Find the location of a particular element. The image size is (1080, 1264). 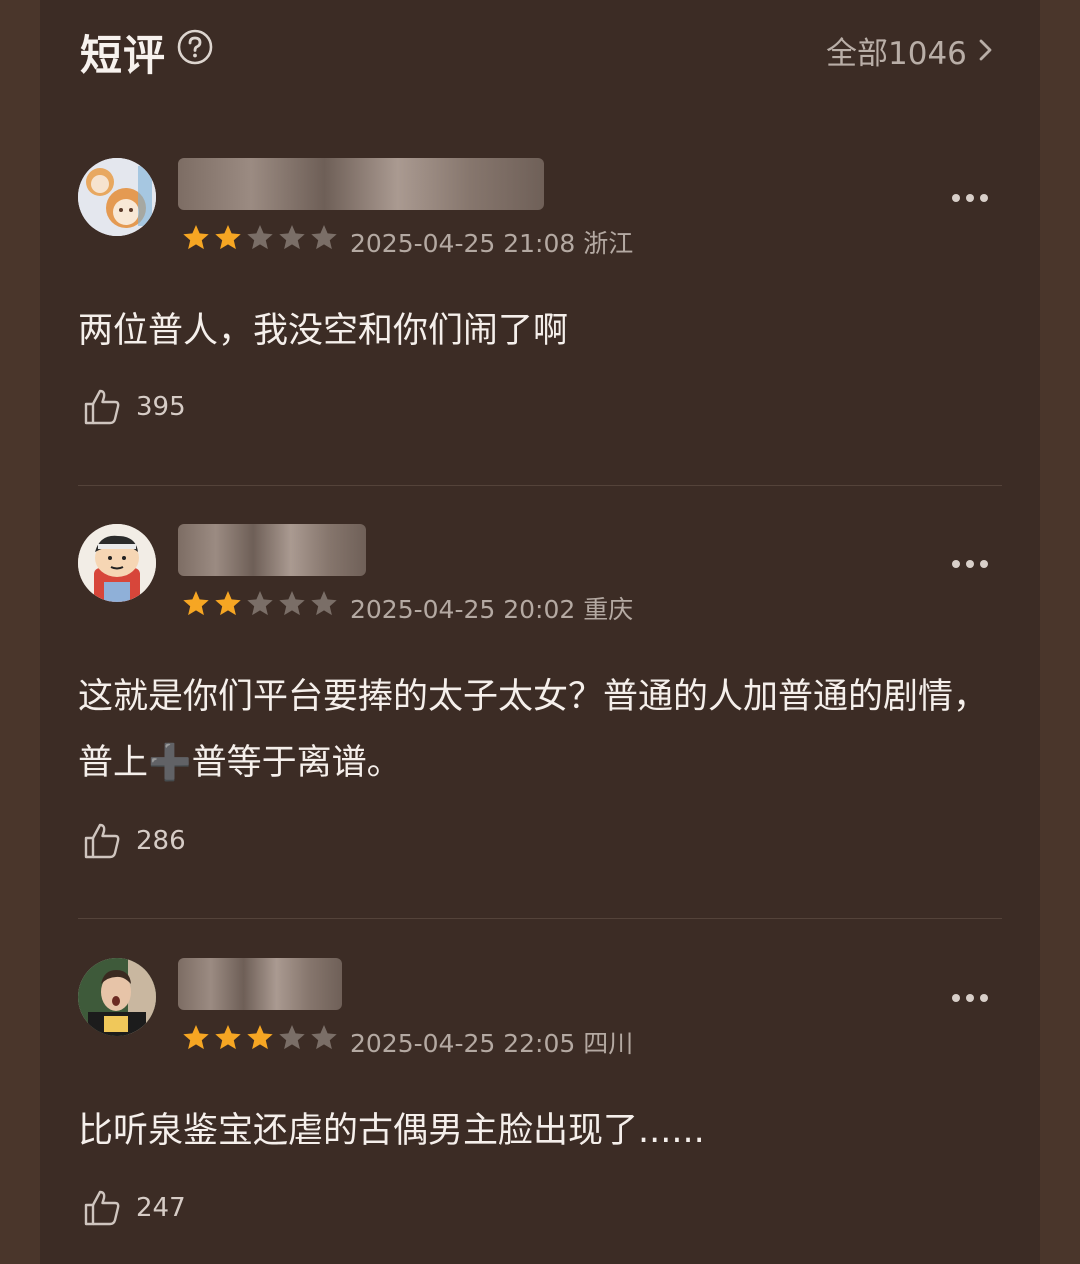

left-margin is located at coordinates (20, 632).